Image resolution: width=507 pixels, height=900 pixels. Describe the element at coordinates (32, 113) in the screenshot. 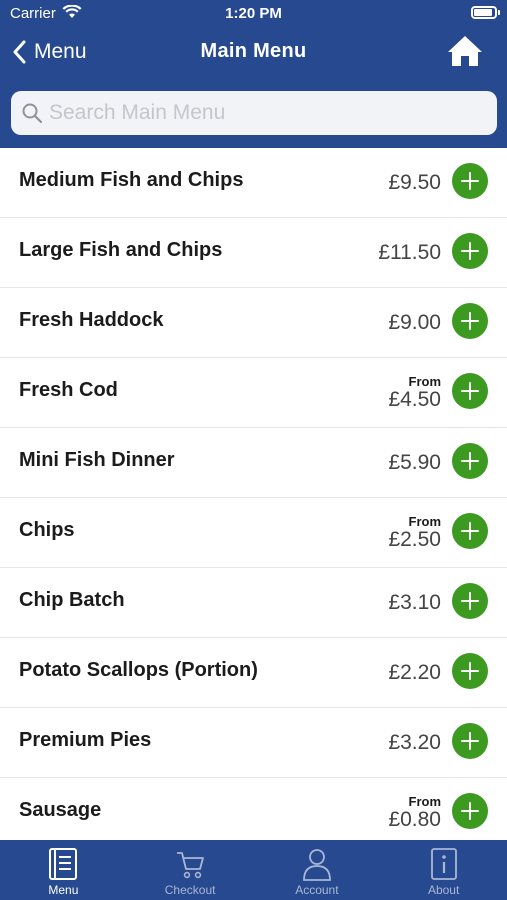

I see `search-icon` at that location.